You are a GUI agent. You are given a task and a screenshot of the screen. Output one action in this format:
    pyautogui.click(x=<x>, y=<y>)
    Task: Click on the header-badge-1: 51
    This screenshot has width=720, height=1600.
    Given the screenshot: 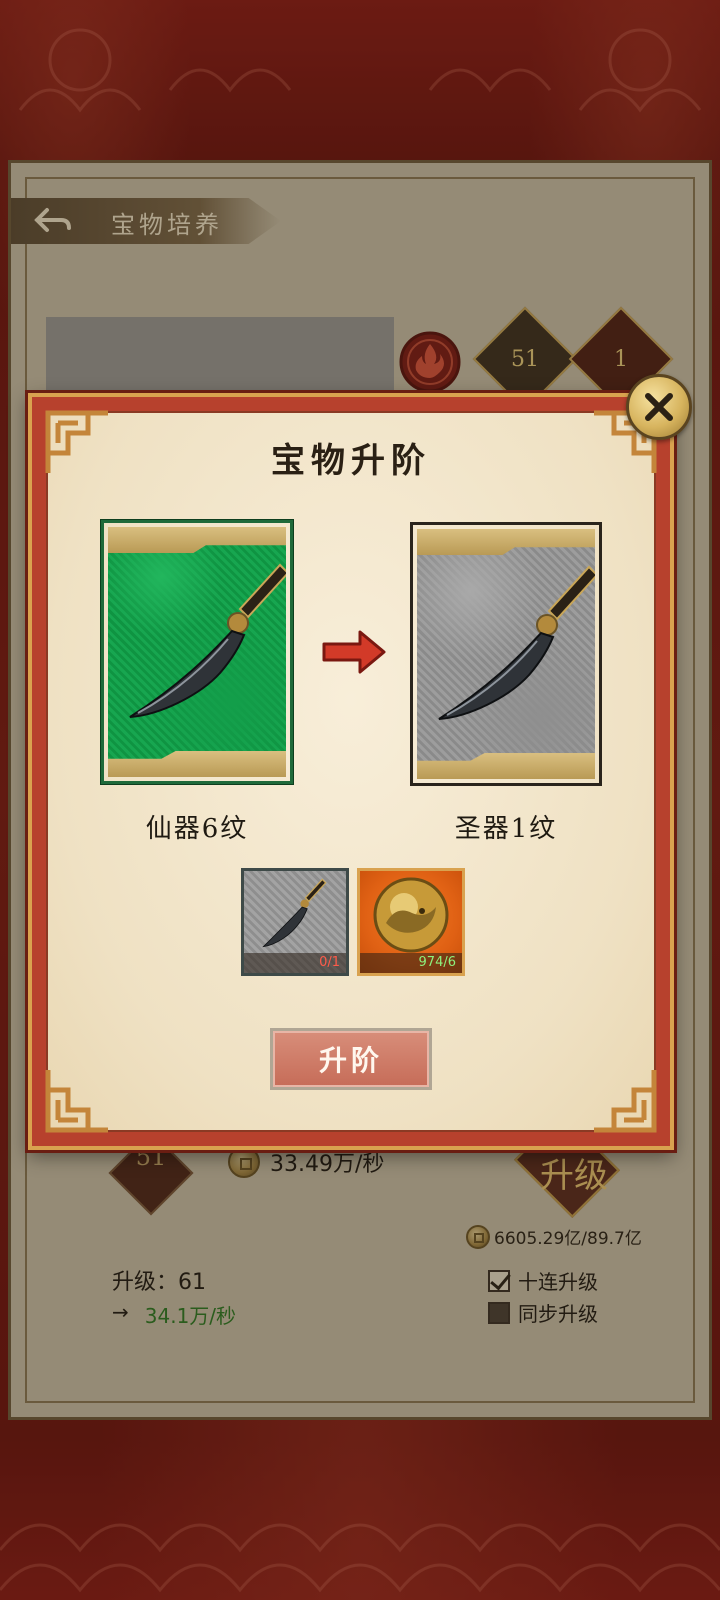 What is the action you would take?
    pyautogui.click(x=525, y=359)
    